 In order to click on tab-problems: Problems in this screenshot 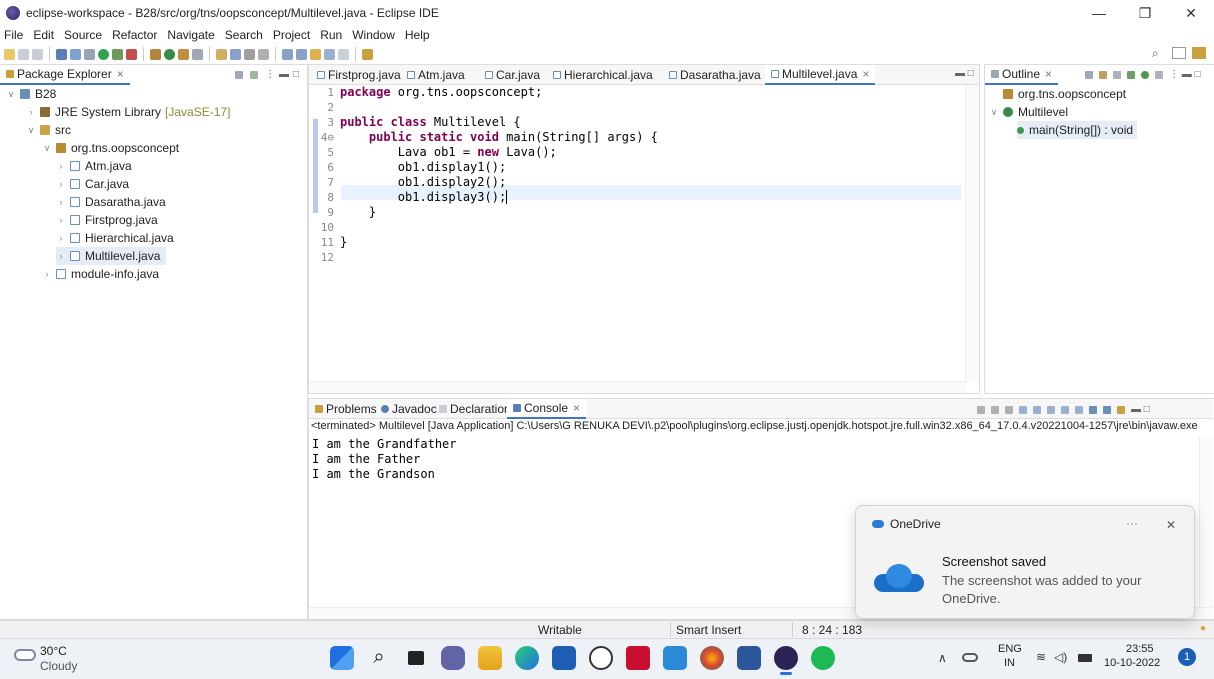, I will do `click(346, 409)`.